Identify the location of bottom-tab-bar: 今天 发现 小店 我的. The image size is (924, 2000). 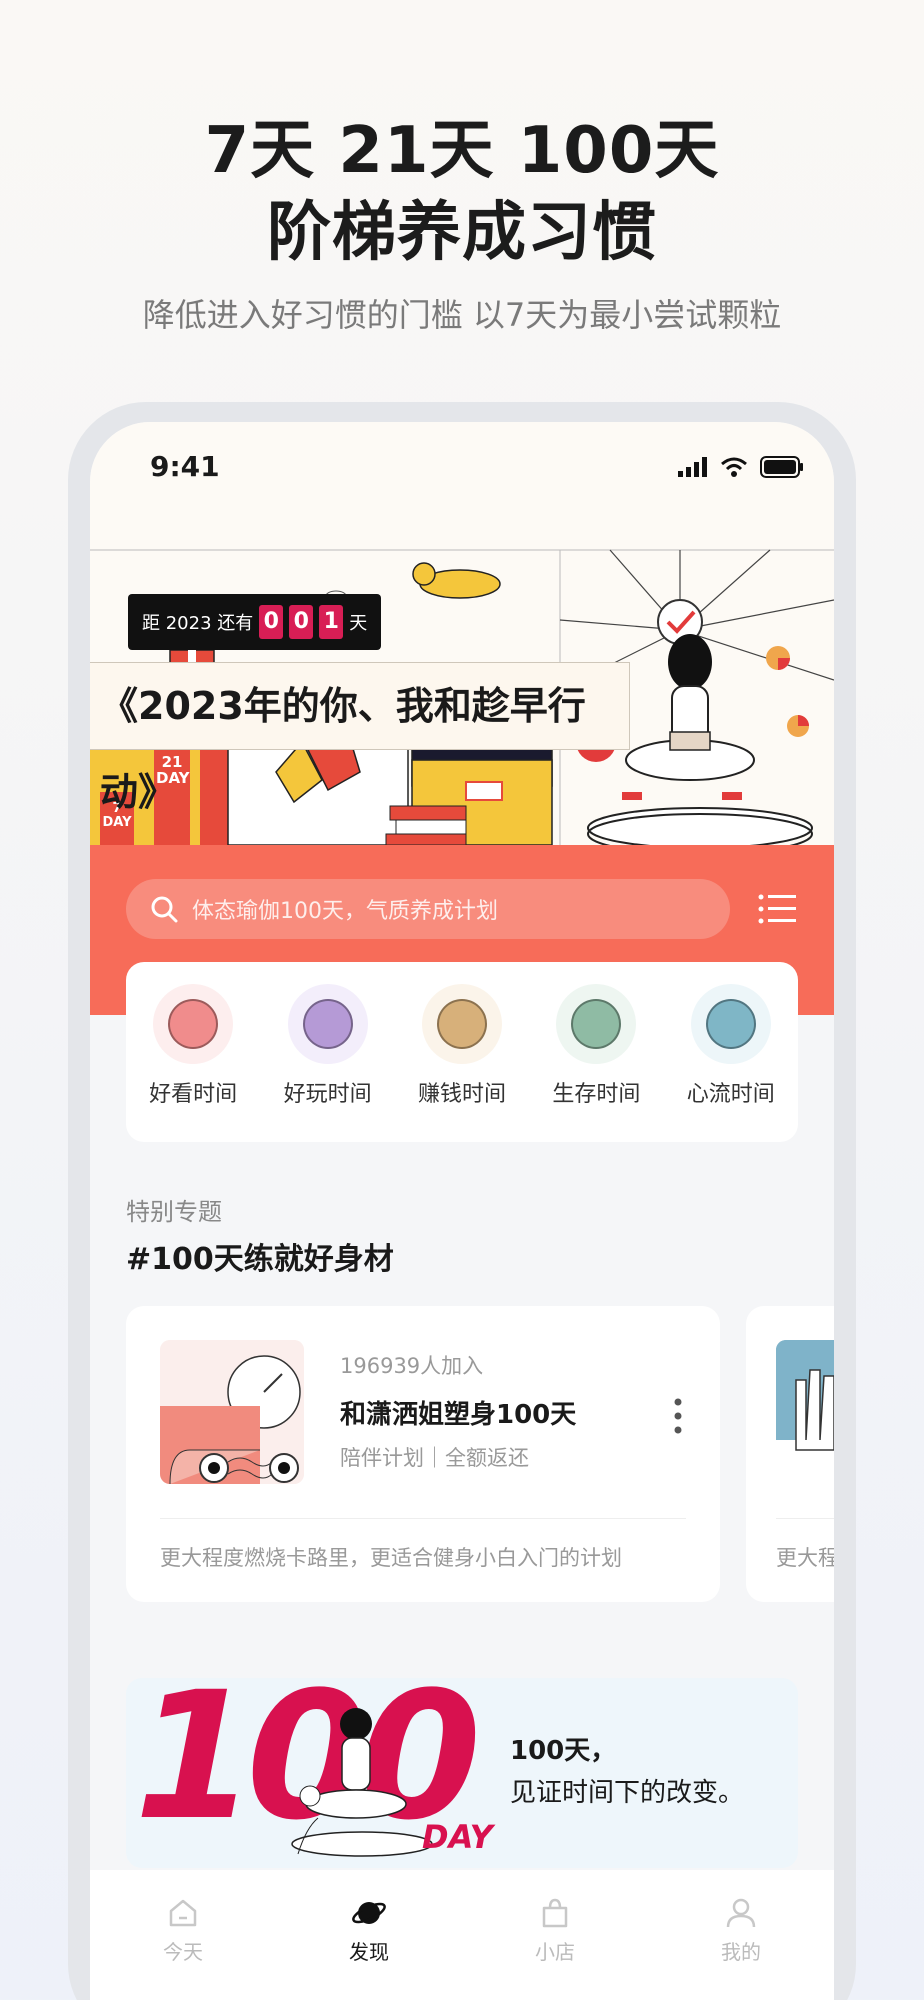
(462, 1935).